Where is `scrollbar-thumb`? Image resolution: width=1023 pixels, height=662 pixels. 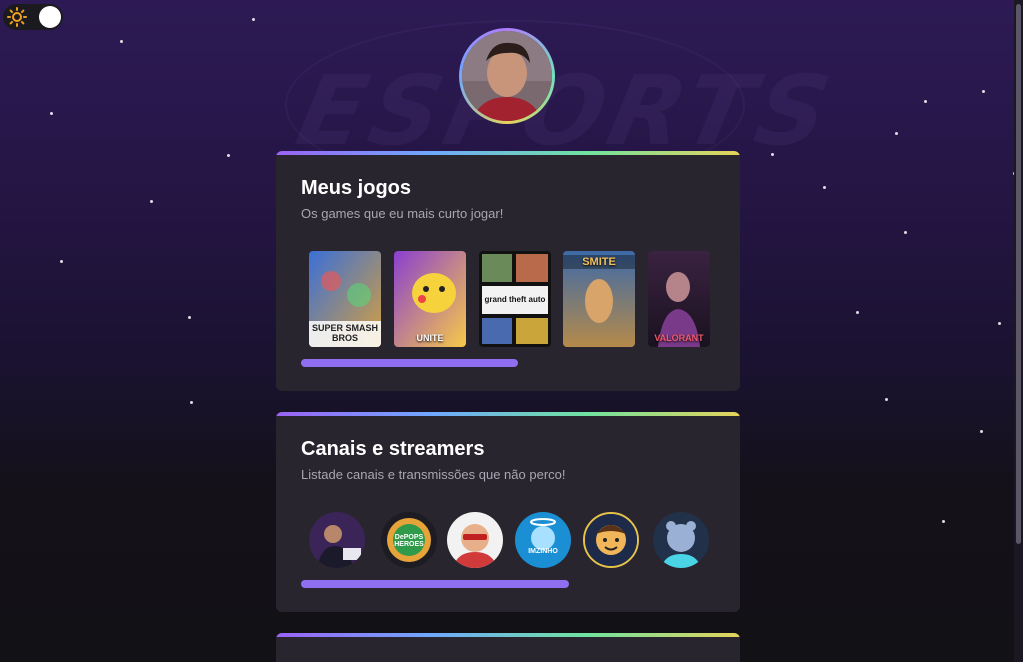 scrollbar-thumb is located at coordinates (1018, 274).